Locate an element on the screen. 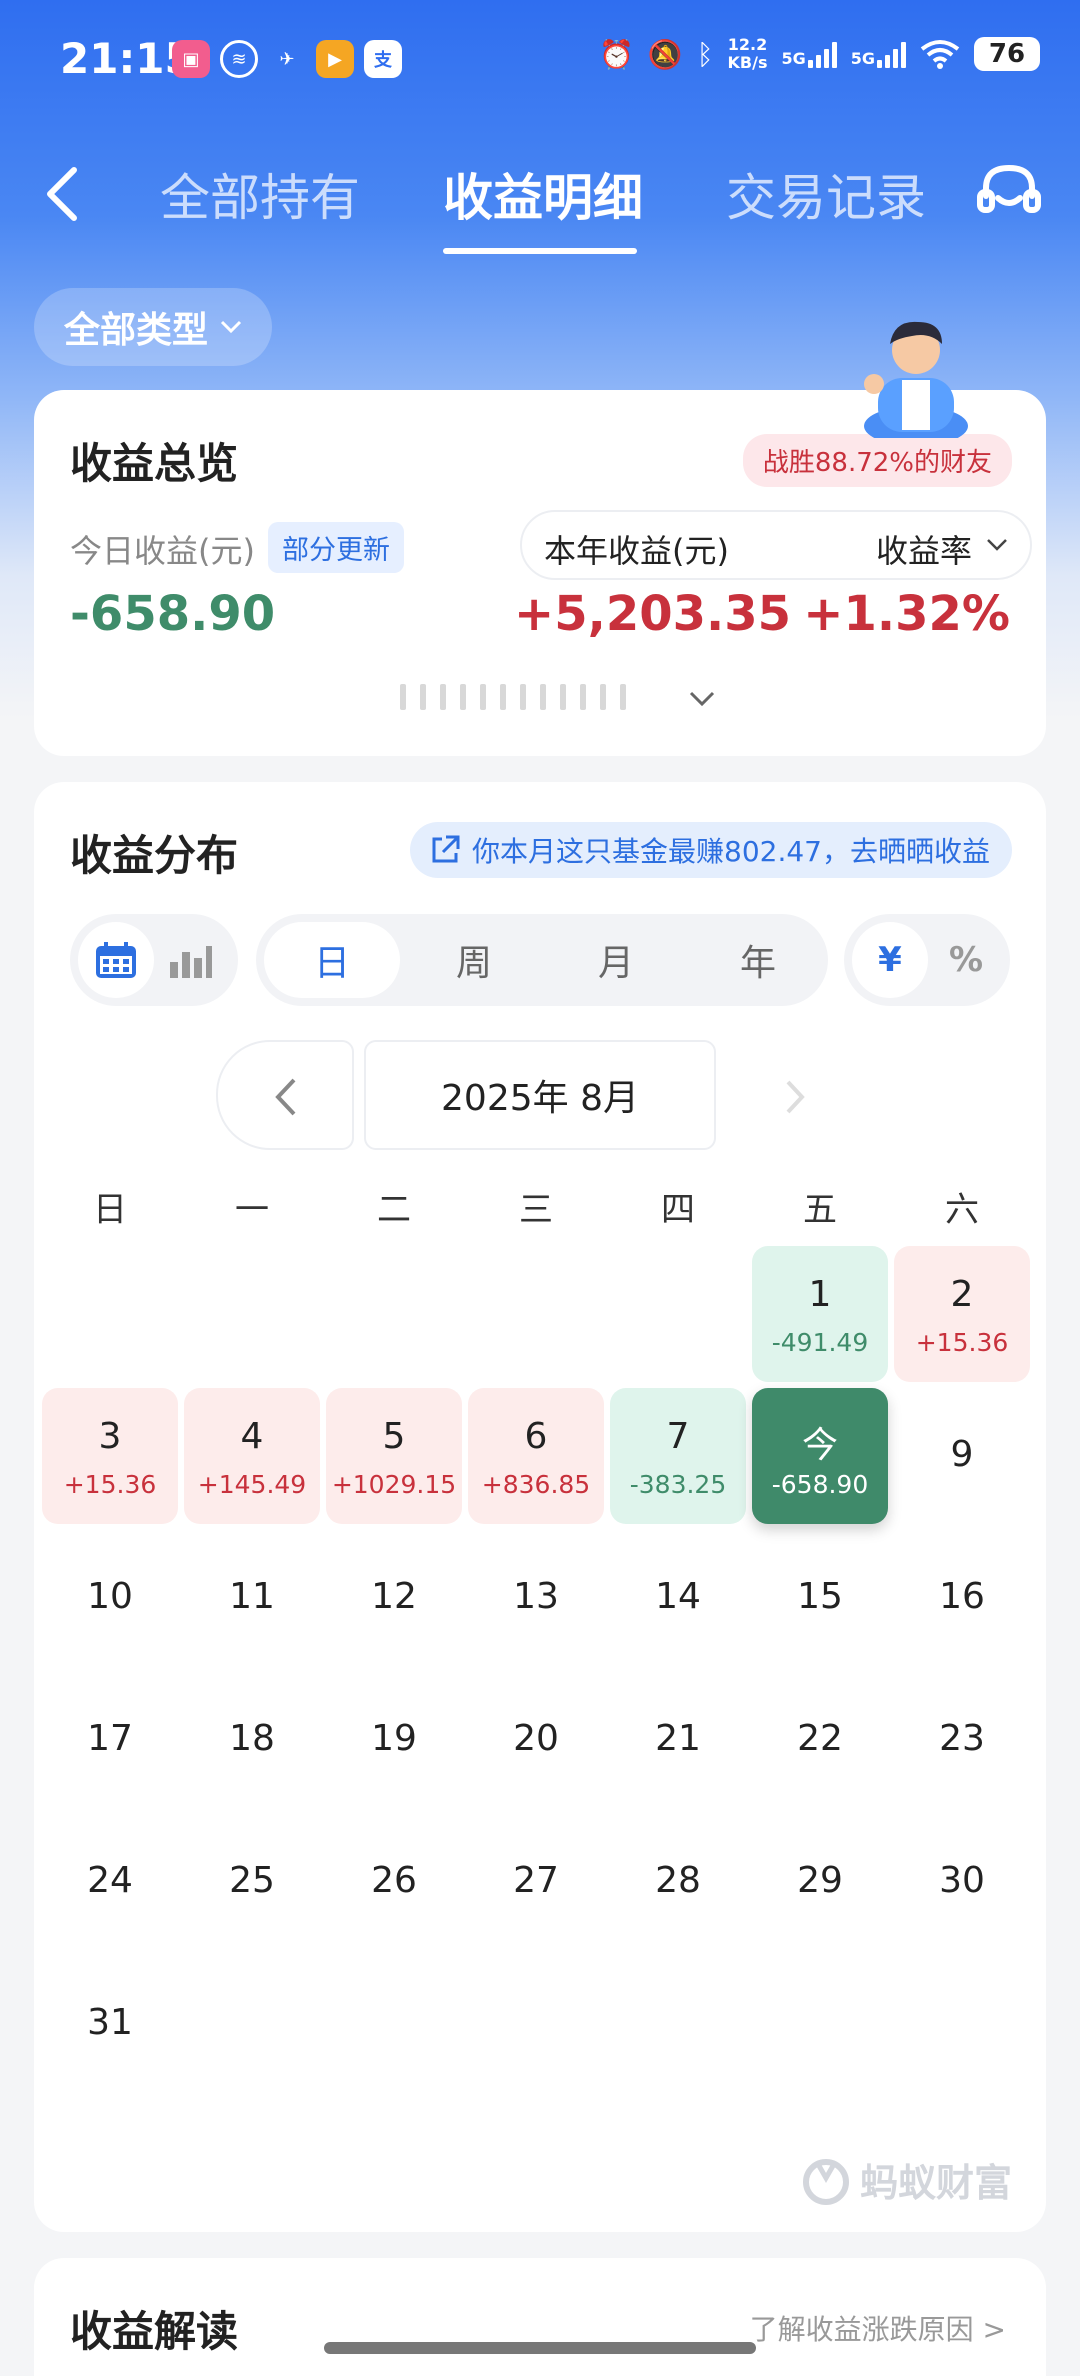  type-filter-label: 全部类型 is located at coordinates (136, 330).